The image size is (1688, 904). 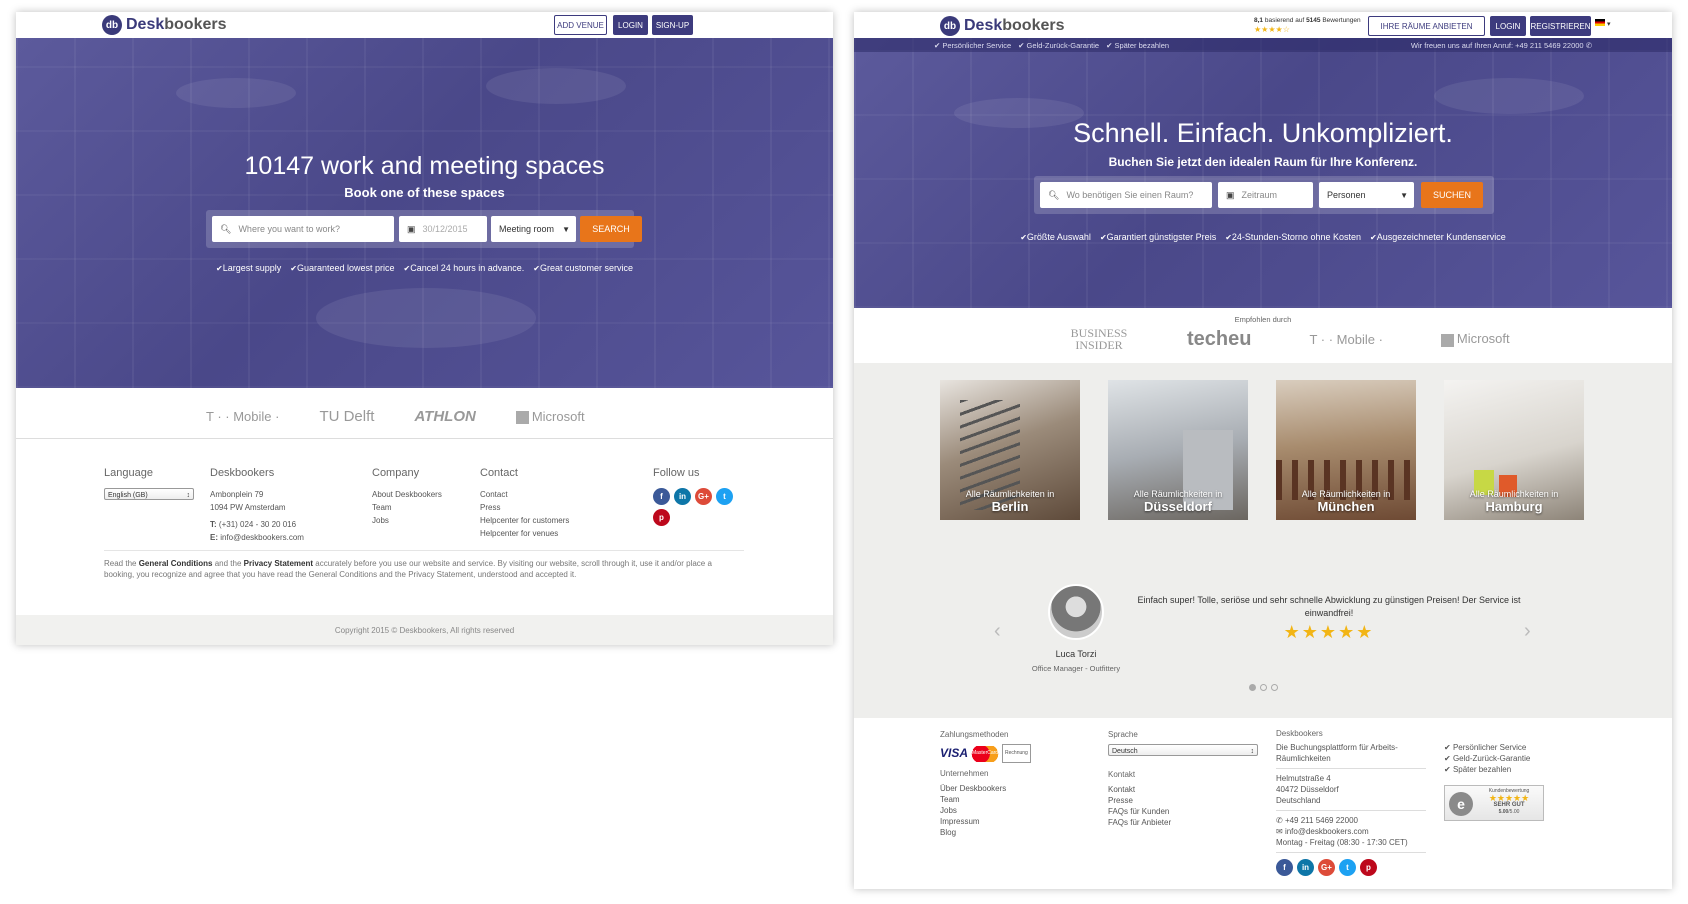 What do you see at coordinates (1485, 747) in the screenshot?
I see `usp-item: ✔ Persönlicher Service` at bounding box center [1485, 747].